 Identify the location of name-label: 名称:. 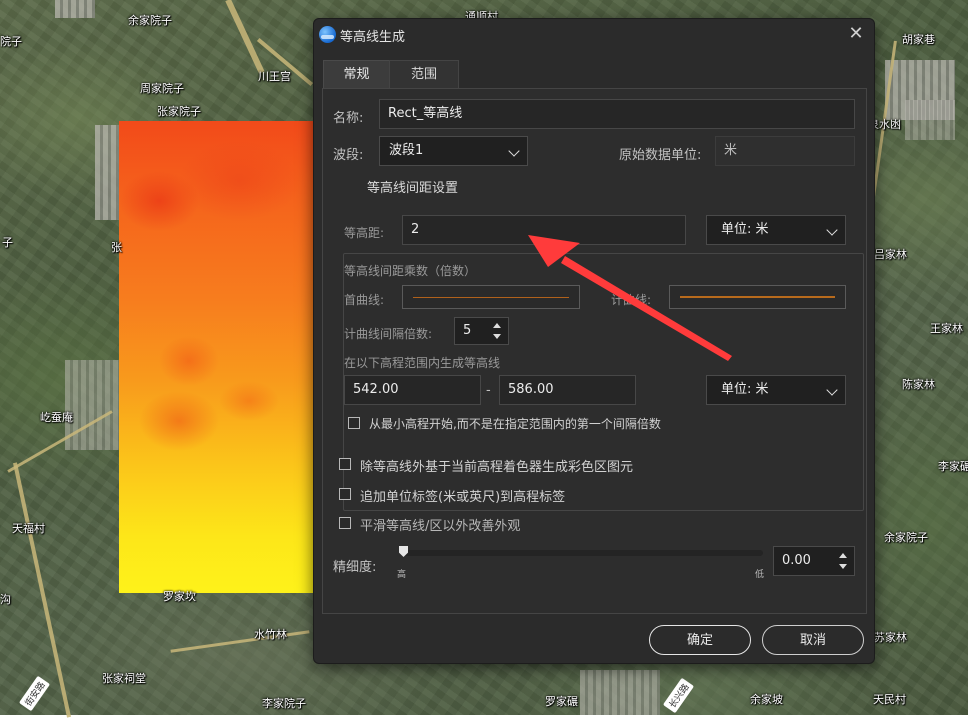
(348, 118).